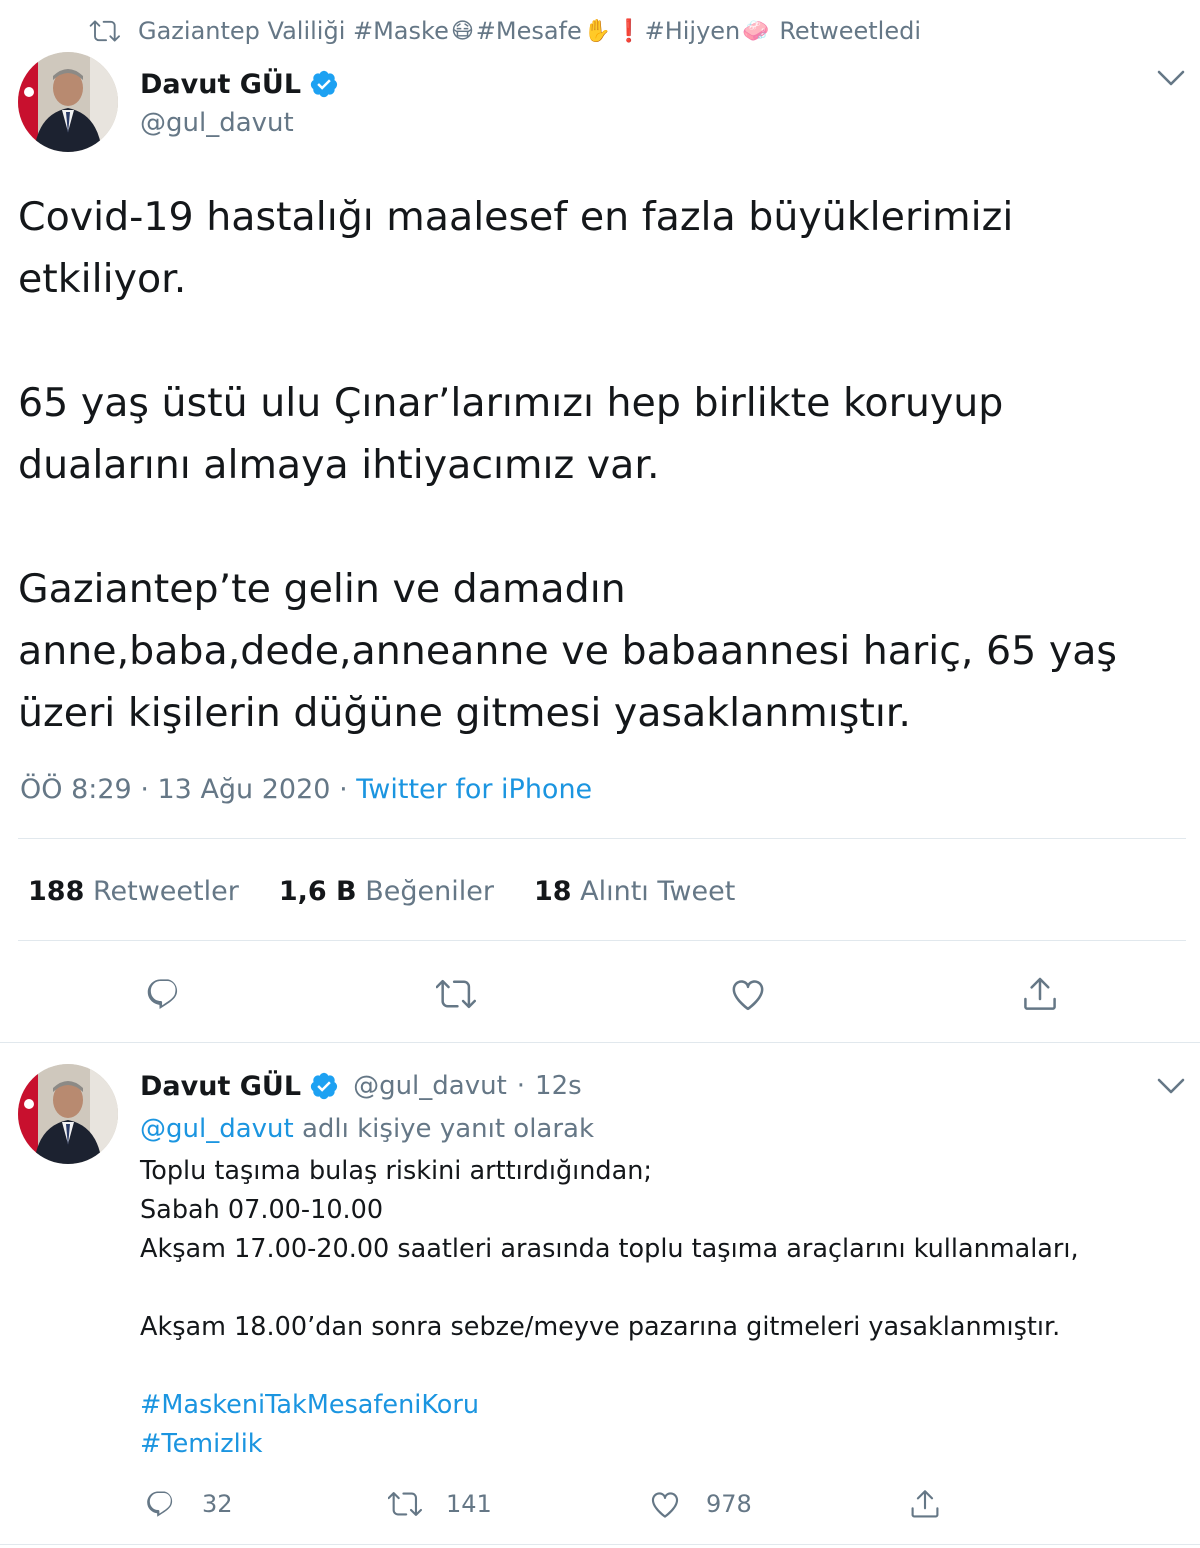 The height and width of the screenshot is (1548, 1200). I want to click on author-name-text: Davut GÜL, so click(220, 84).